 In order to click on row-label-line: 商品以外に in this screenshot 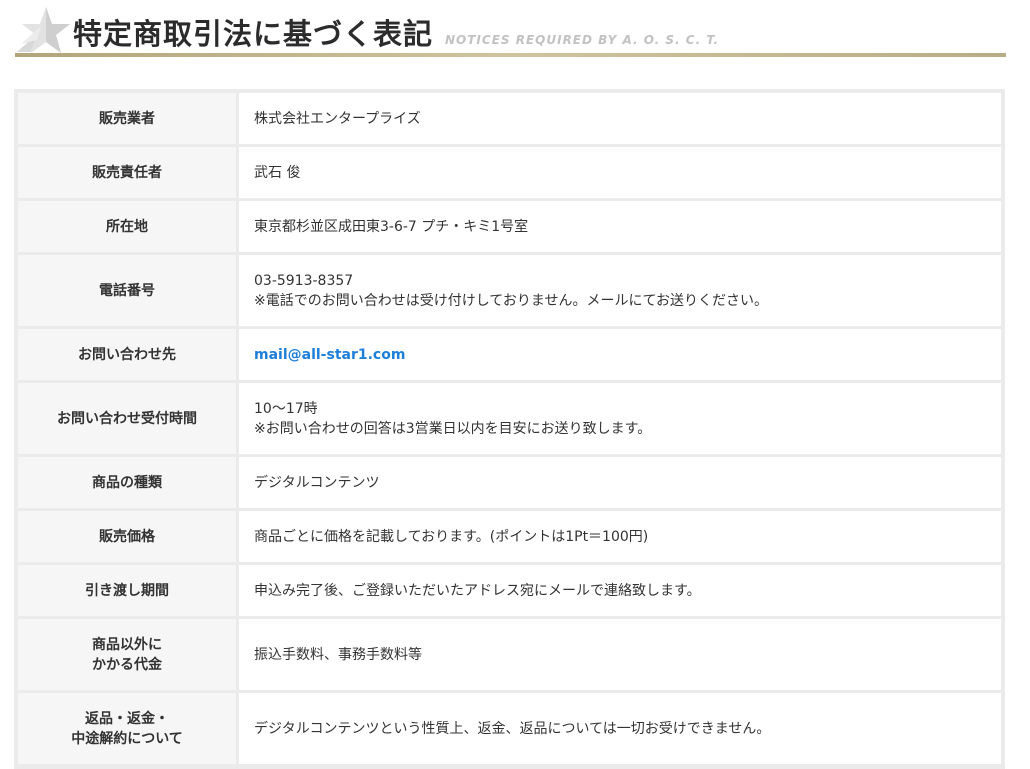, I will do `click(127, 644)`.